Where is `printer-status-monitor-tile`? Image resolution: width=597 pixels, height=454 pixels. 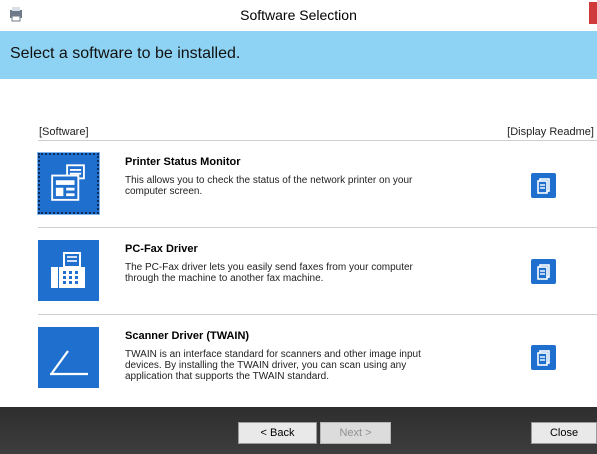
printer-status-monitor-tile is located at coordinates (68, 183).